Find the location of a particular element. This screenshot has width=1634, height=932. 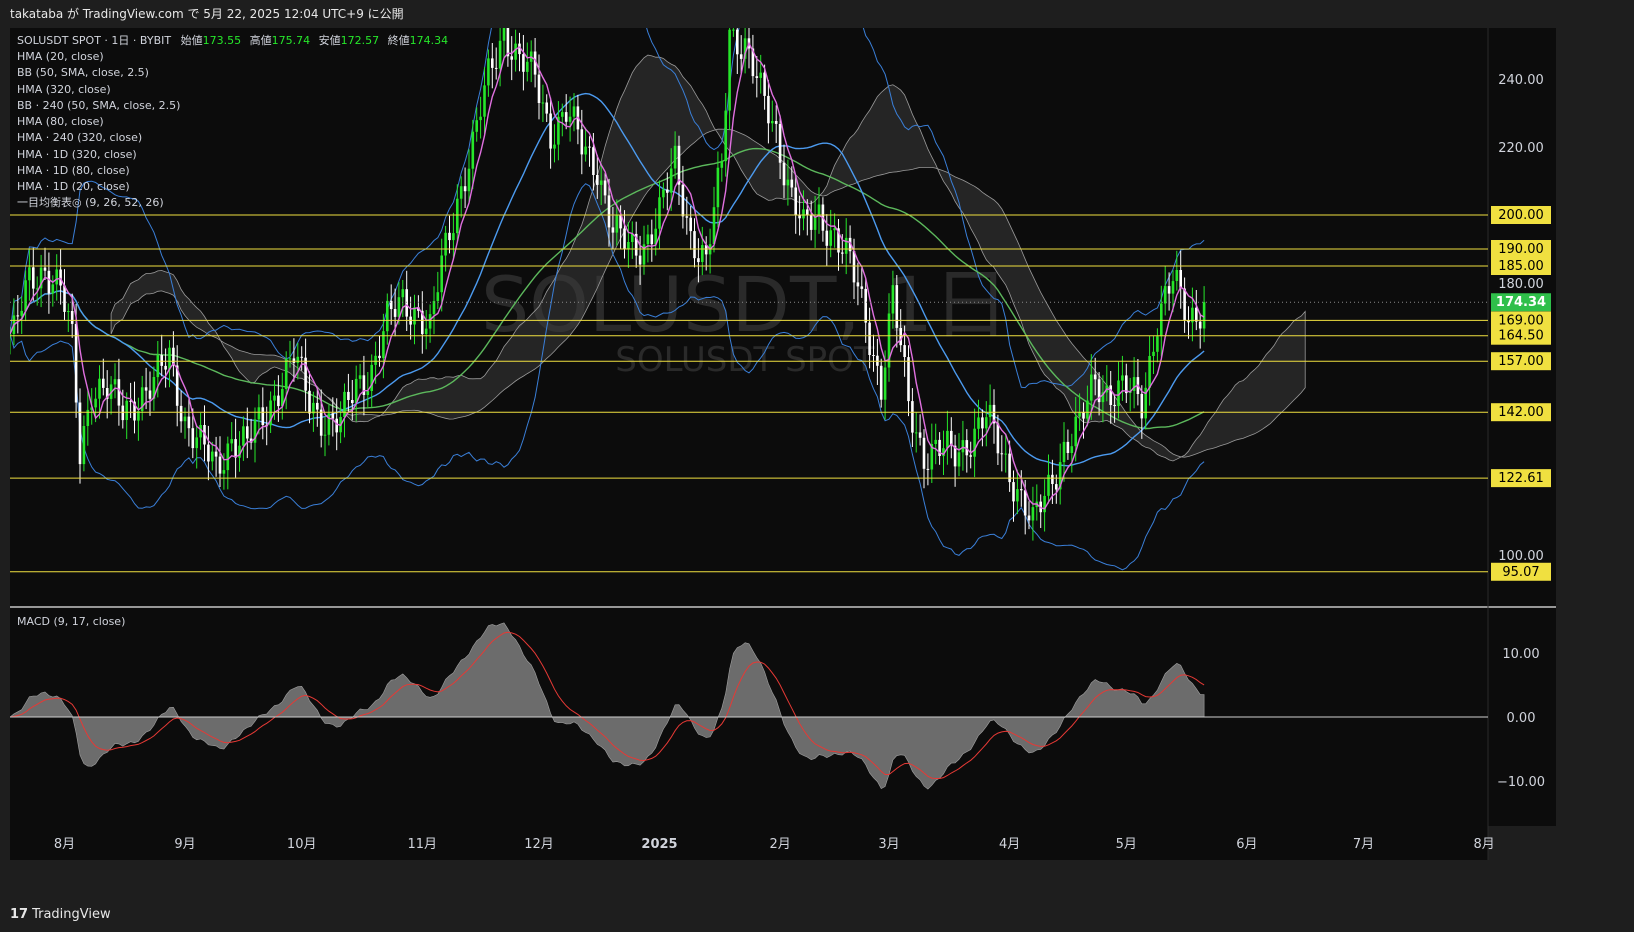

indicator-legend-item: BB (50, SMA, close, 2.5) is located at coordinates (83, 72).